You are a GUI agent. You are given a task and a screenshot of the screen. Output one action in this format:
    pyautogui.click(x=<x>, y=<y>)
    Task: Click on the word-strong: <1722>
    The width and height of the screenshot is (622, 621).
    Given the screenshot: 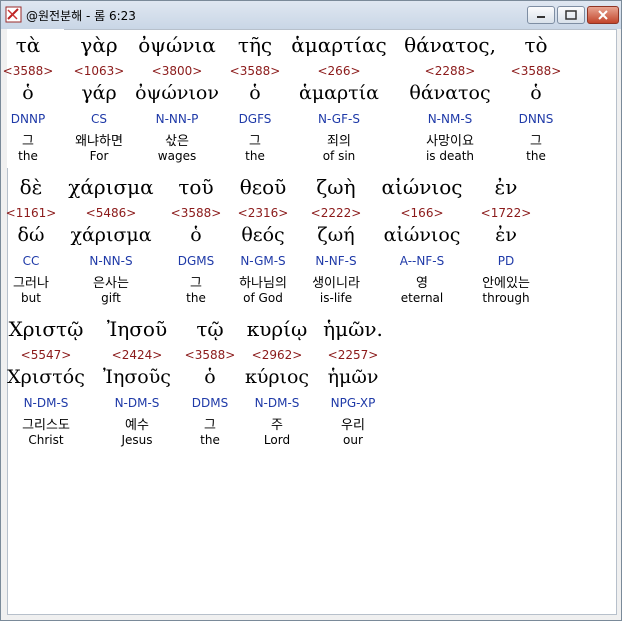 What is the action you would take?
    pyautogui.click(x=506, y=213)
    